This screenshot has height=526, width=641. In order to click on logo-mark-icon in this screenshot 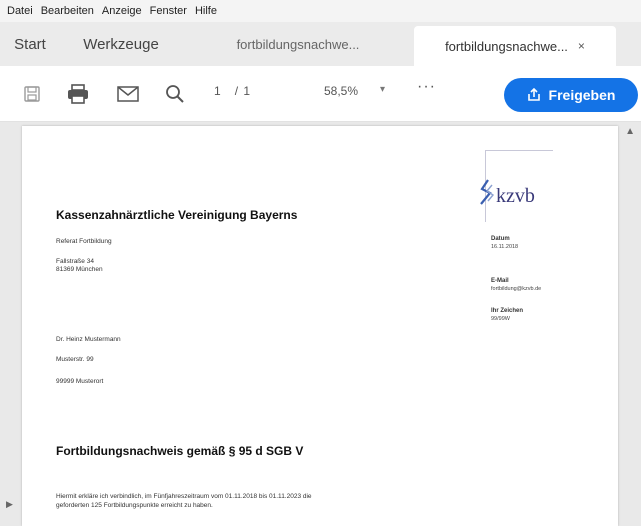, I will do `click(487, 192)`.